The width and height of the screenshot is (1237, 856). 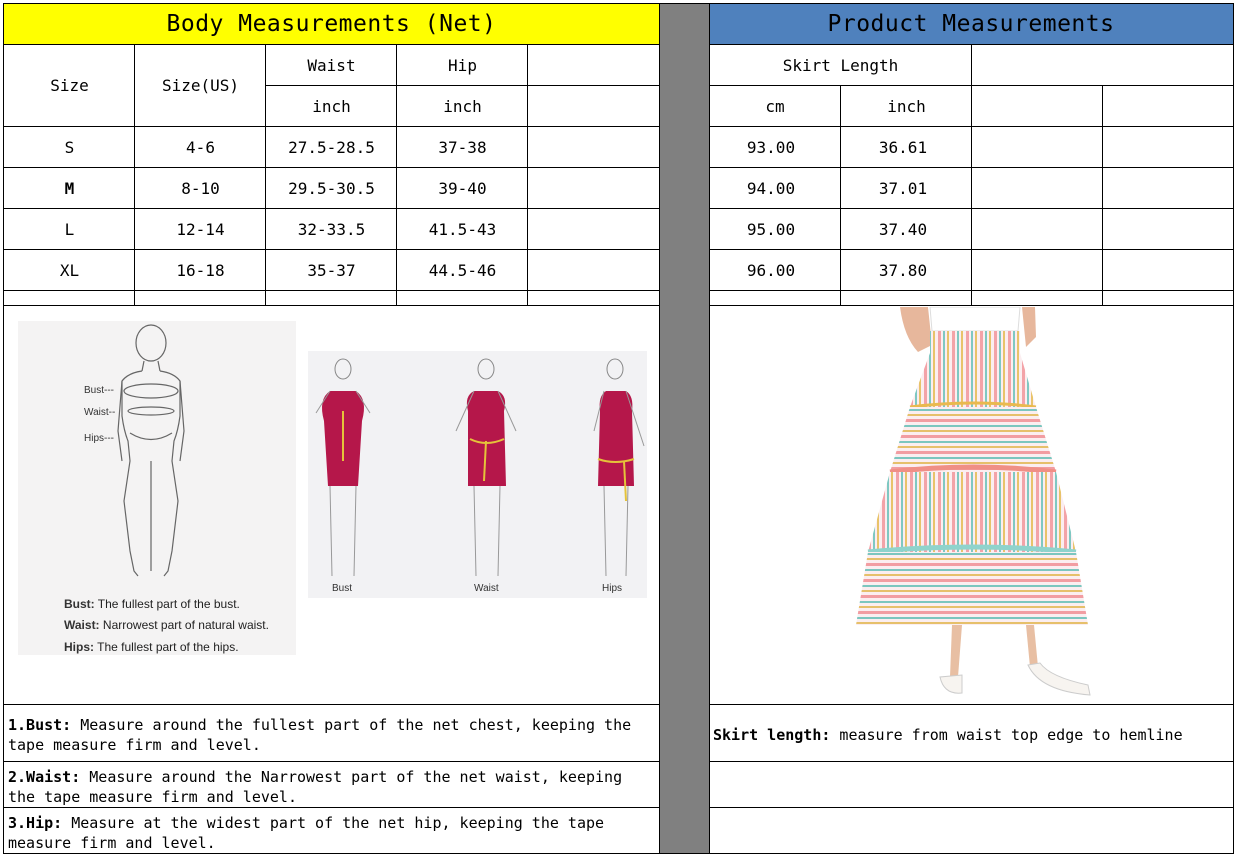 I want to click on row-xl-cm: 96.00, so click(x=771, y=270).